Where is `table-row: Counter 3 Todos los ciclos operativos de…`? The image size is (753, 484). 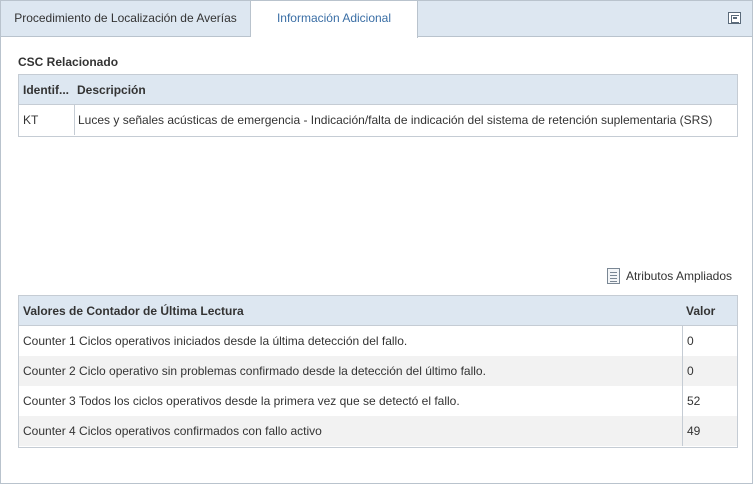
table-row: Counter 3 Todos los ciclos operativos de… is located at coordinates (378, 401).